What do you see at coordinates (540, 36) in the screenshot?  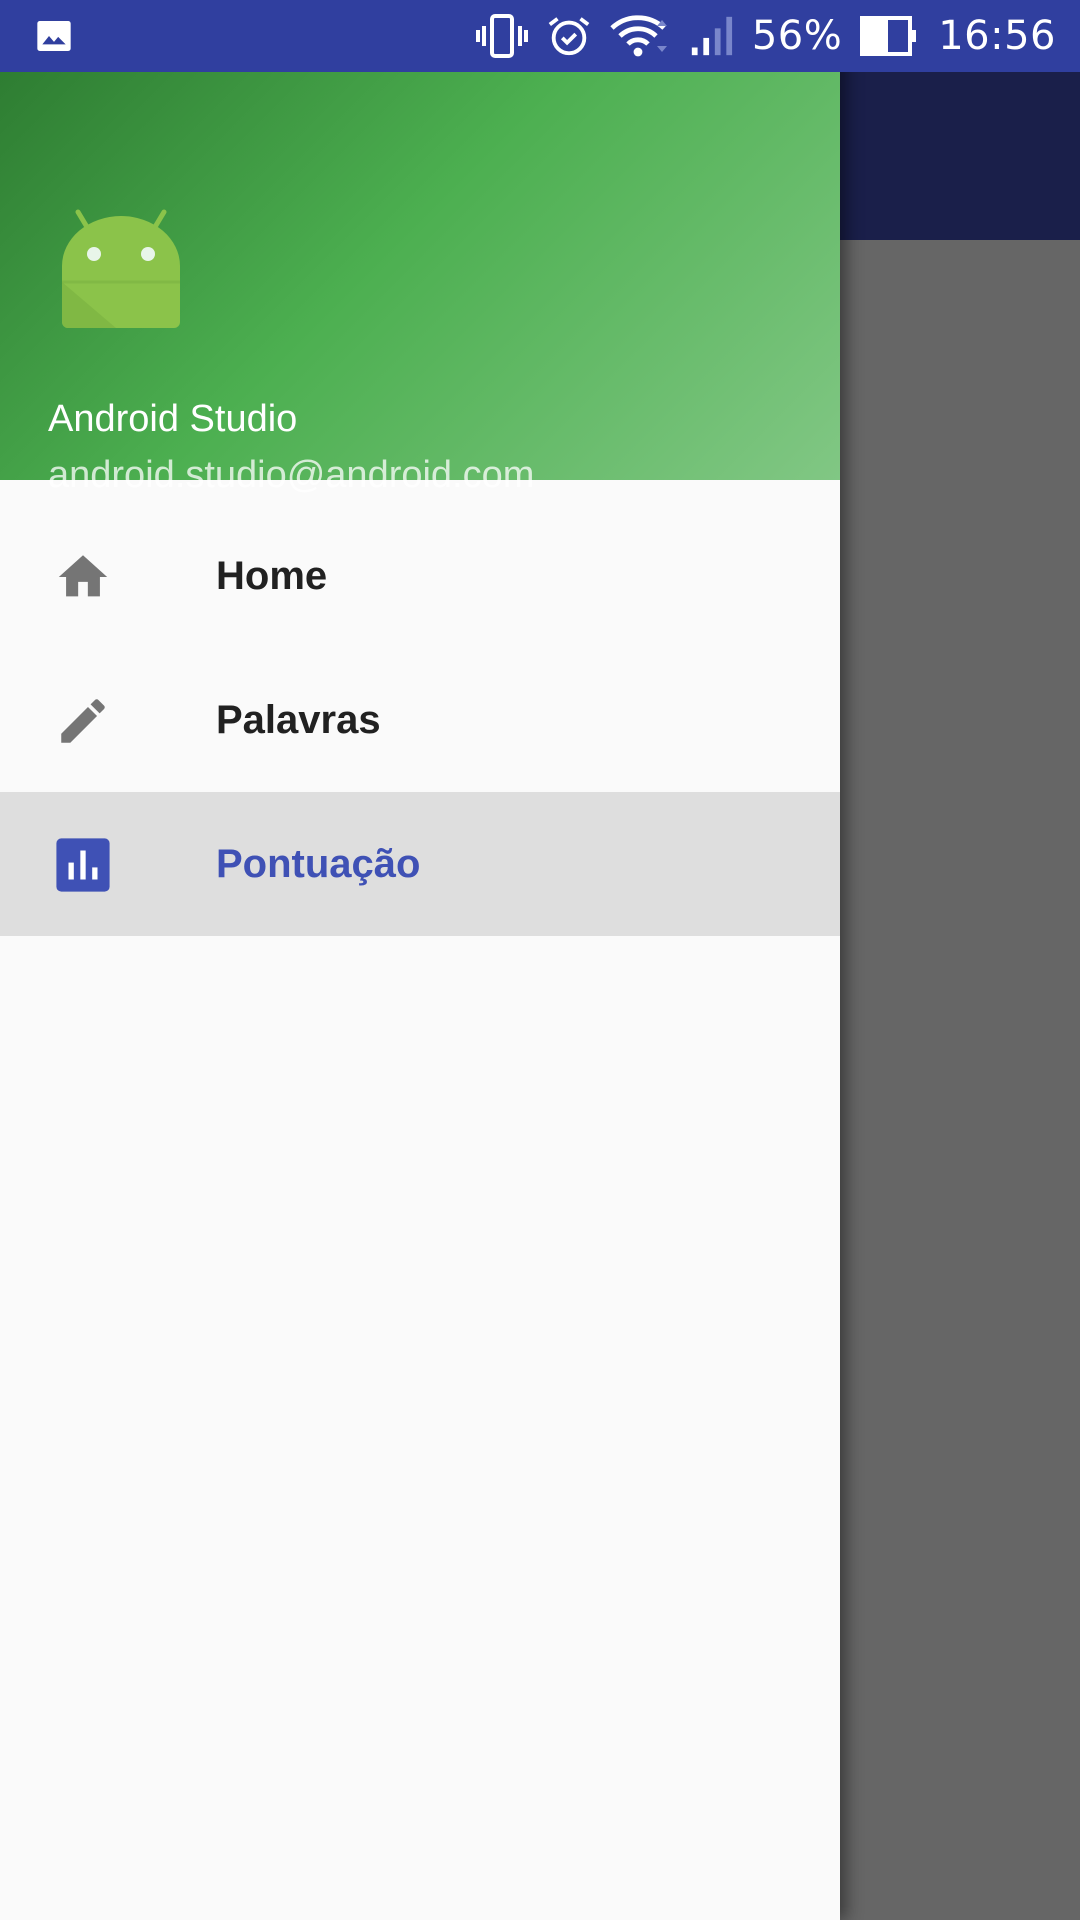 I see `status-bar: 56% 16:56` at bounding box center [540, 36].